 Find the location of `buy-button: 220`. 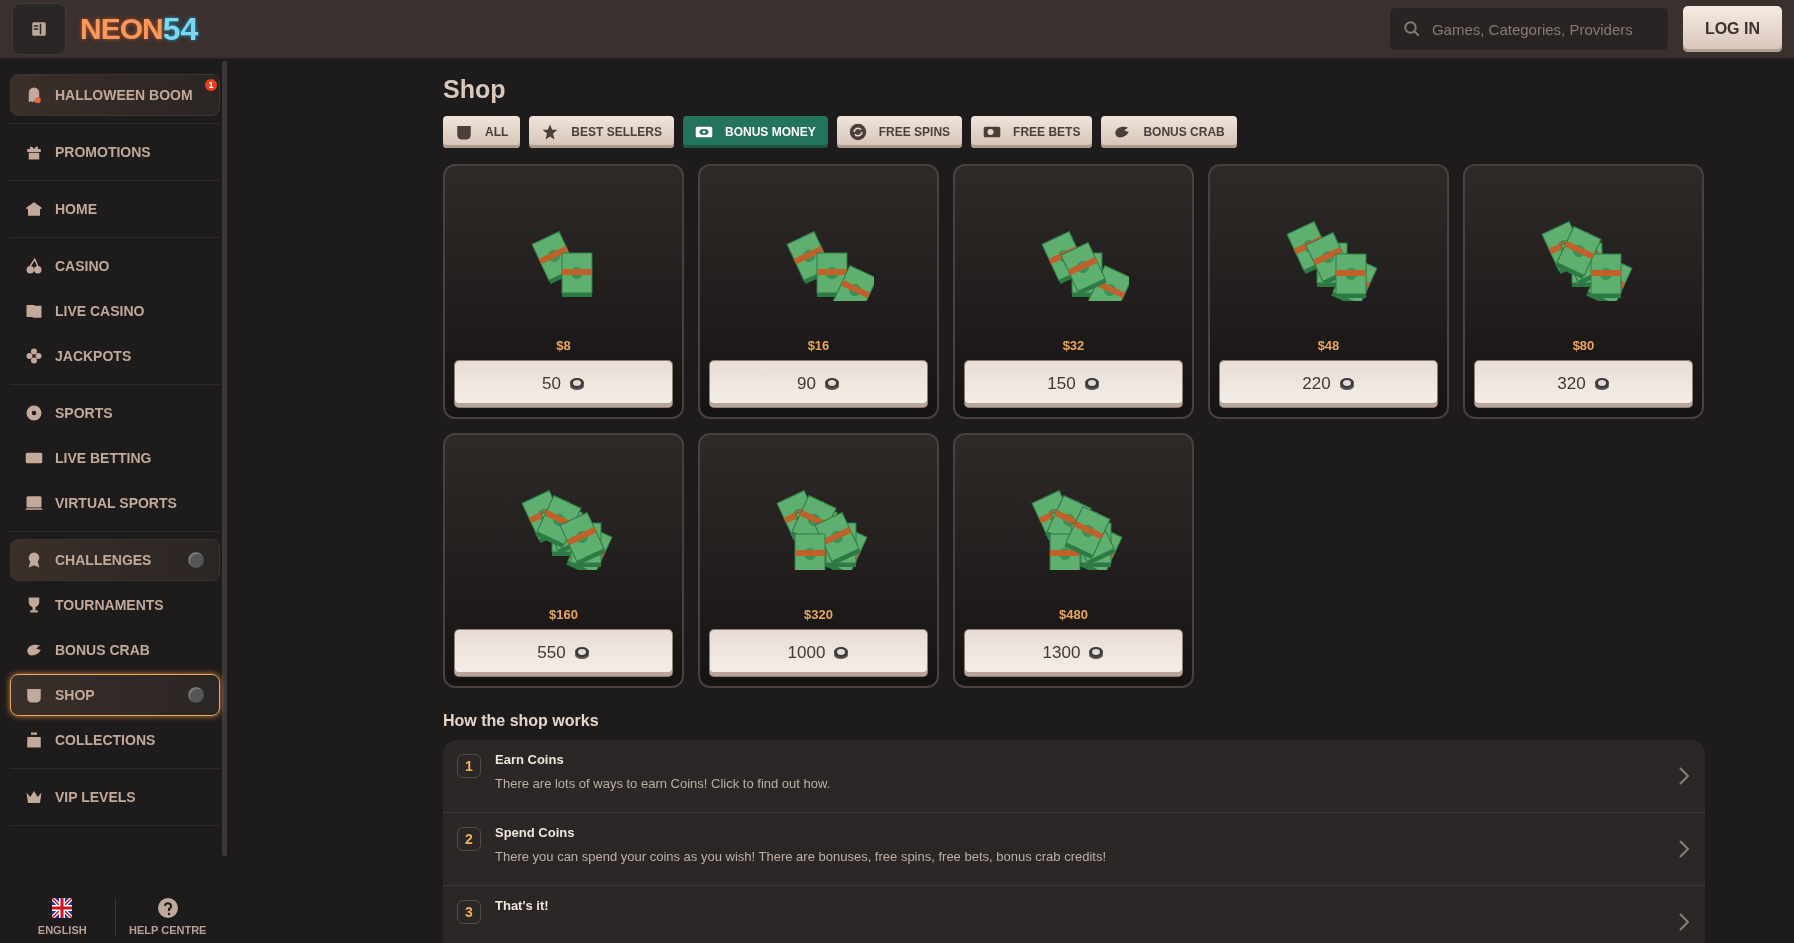

buy-button: 220 is located at coordinates (1328, 384).